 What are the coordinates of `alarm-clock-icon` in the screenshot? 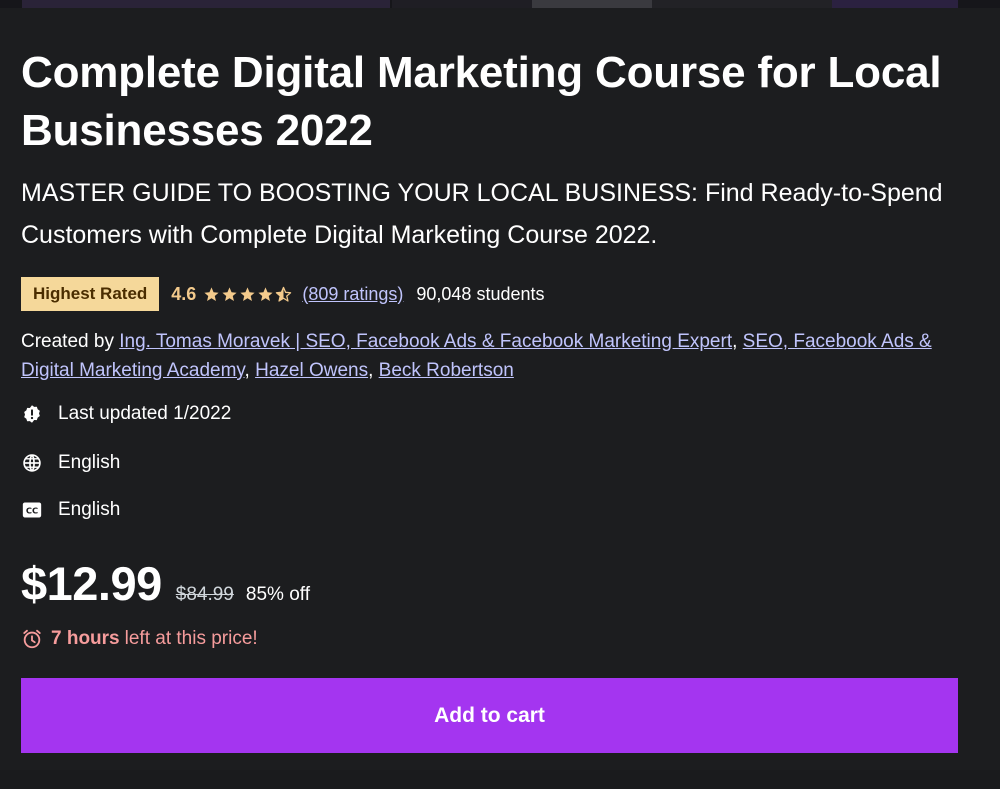 It's located at (32, 639).